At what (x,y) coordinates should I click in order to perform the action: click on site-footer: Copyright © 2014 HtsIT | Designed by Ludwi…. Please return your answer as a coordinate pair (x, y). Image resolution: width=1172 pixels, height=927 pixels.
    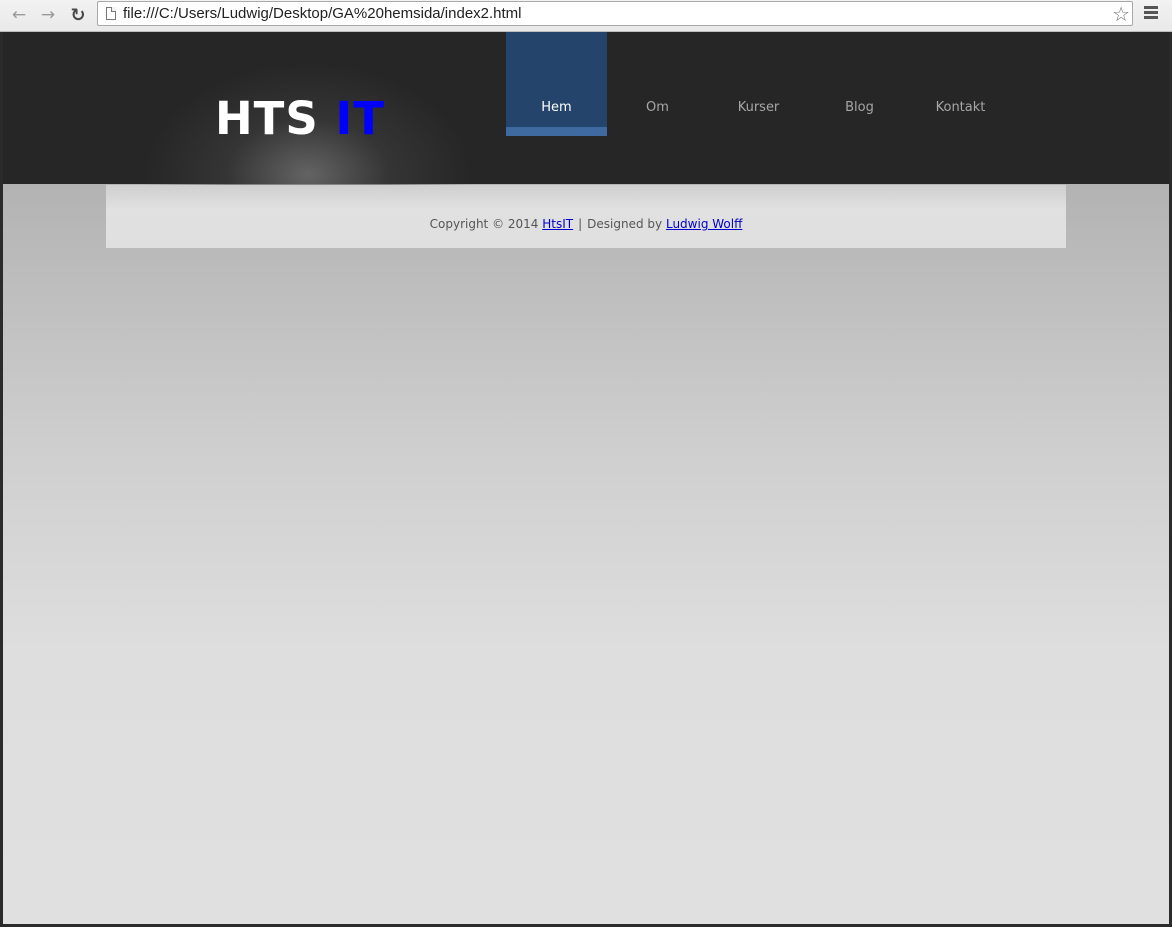
    Looking at the image, I should click on (586, 216).